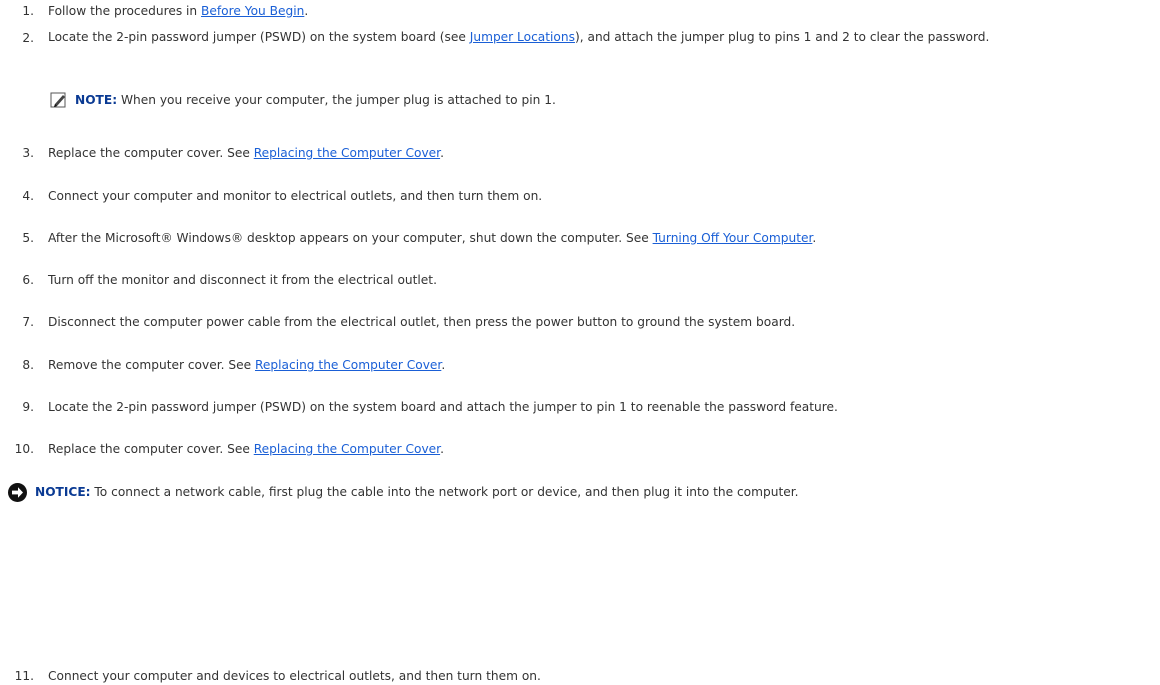 This screenshot has height=685, width=1160. What do you see at coordinates (28, 196) in the screenshot?
I see `step-number: 4.` at bounding box center [28, 196].